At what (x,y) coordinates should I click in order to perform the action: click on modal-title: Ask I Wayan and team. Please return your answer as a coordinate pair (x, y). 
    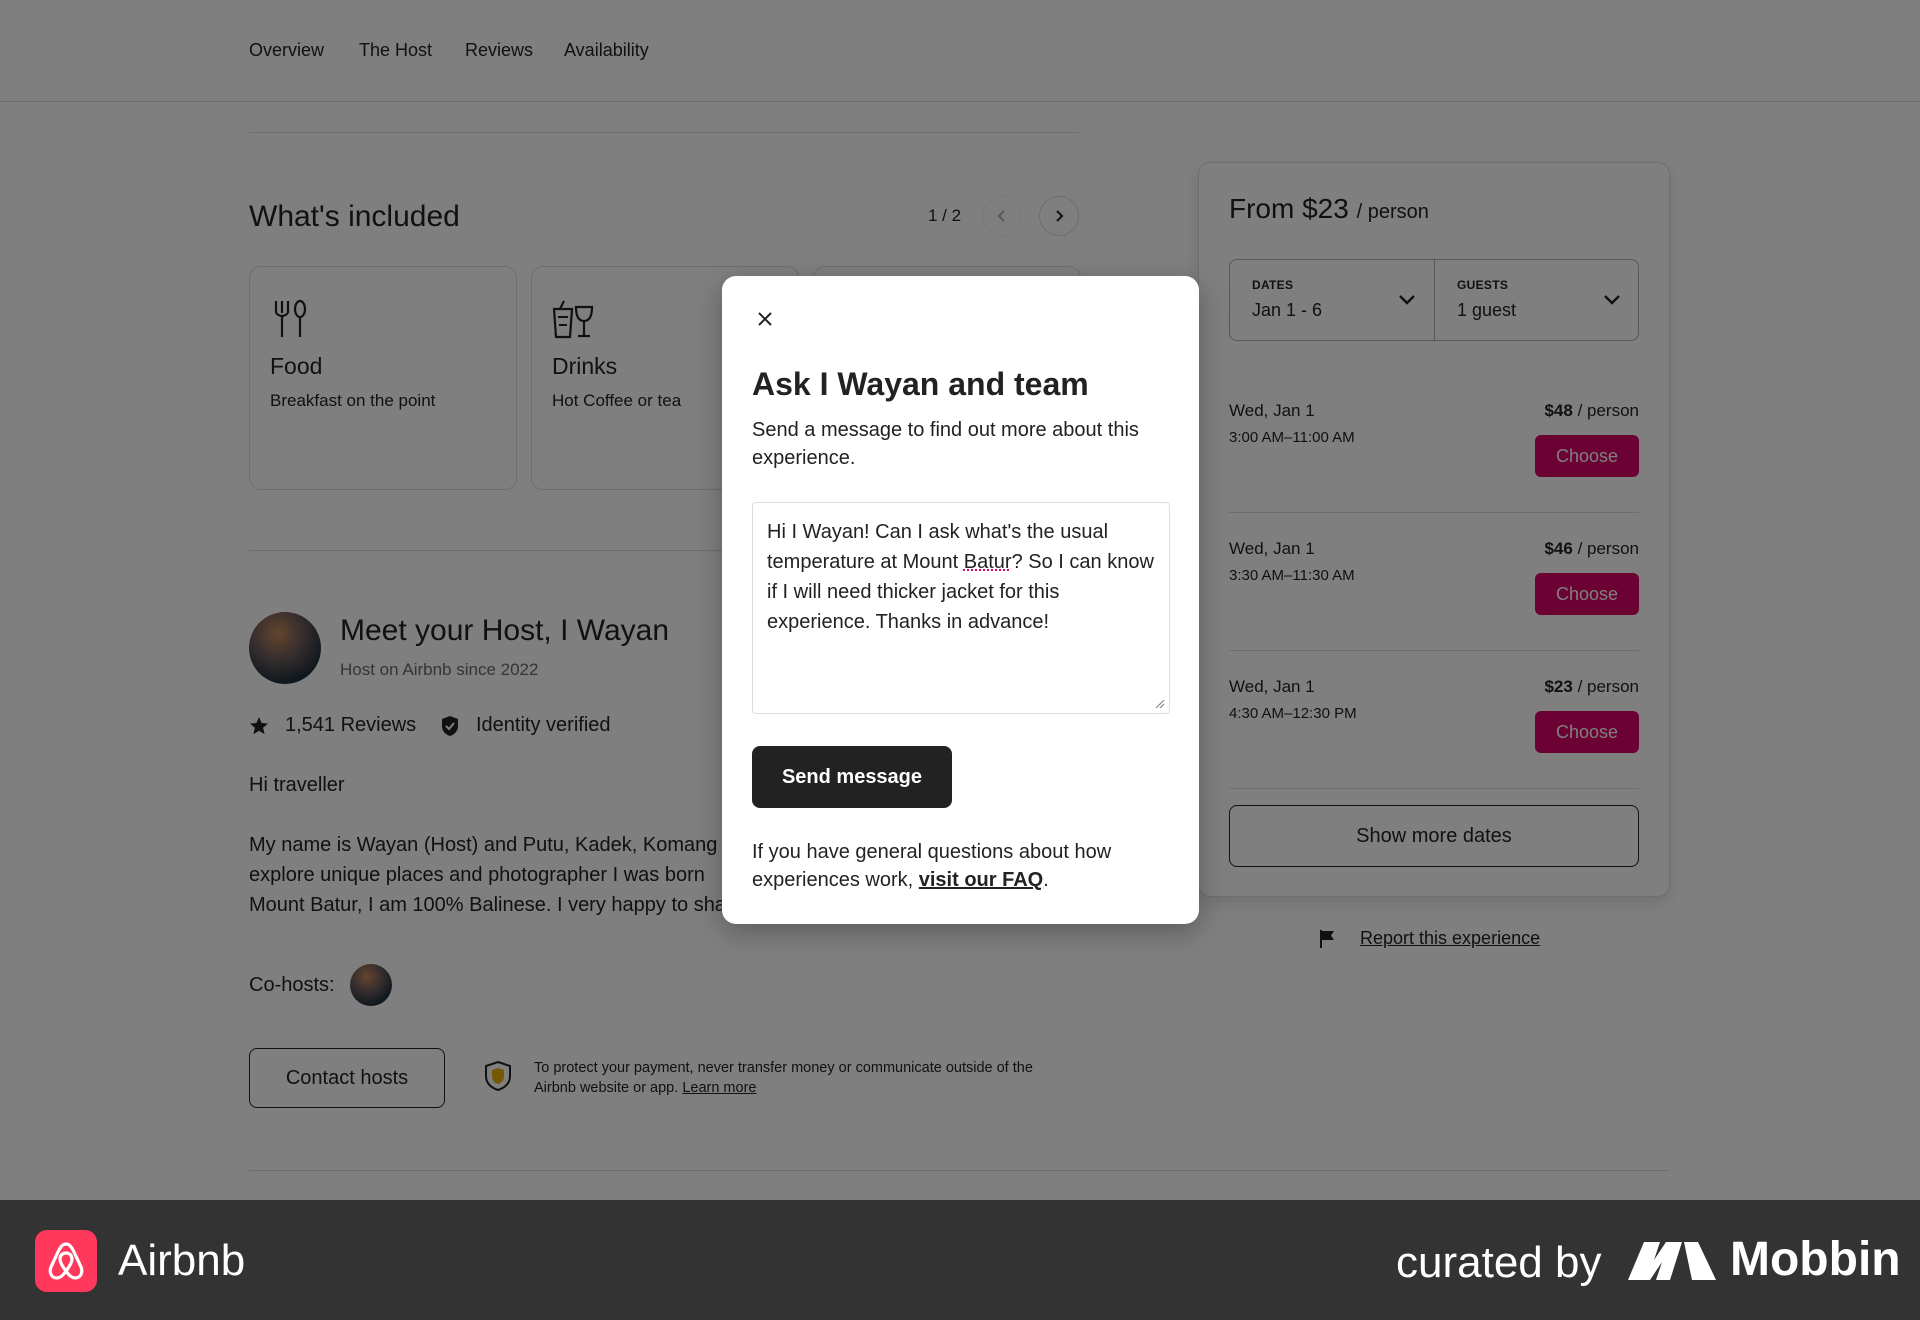
    Looking at the image, I should click on (920, 384).